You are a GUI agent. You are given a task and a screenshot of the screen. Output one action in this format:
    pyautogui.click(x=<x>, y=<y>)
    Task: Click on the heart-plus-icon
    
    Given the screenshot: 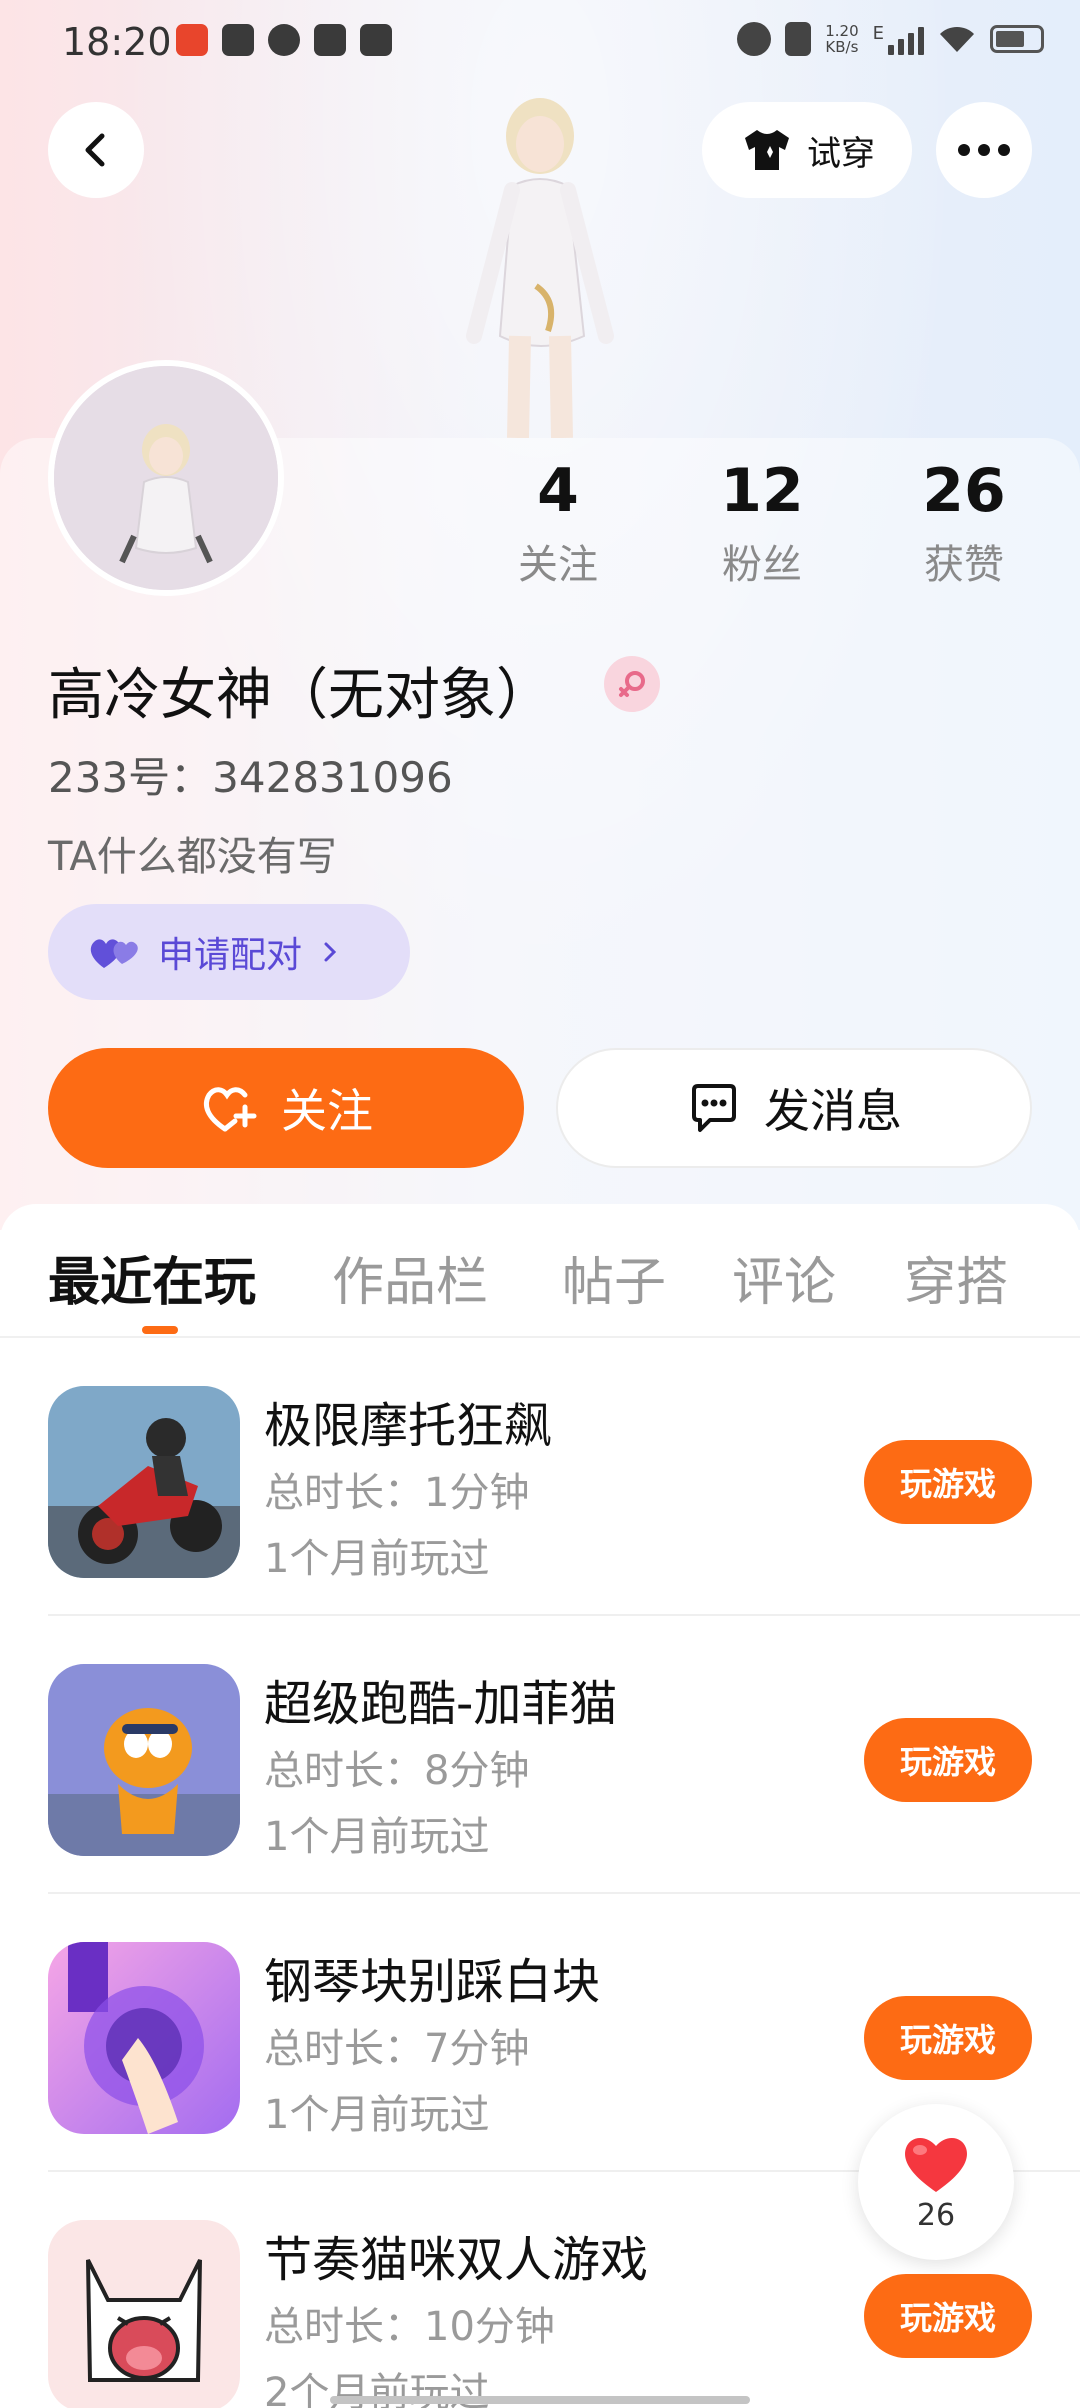 What is the action you would take?
    pyautogui.click(x=230, y=1109)
    